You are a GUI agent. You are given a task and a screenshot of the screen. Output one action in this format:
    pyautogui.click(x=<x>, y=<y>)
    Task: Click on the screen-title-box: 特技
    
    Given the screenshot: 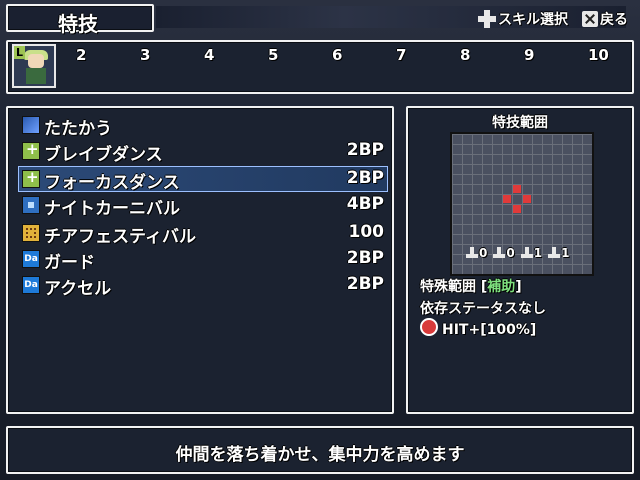 What is the action you would take?
    pyautogui.click(x=80, y=20)
    